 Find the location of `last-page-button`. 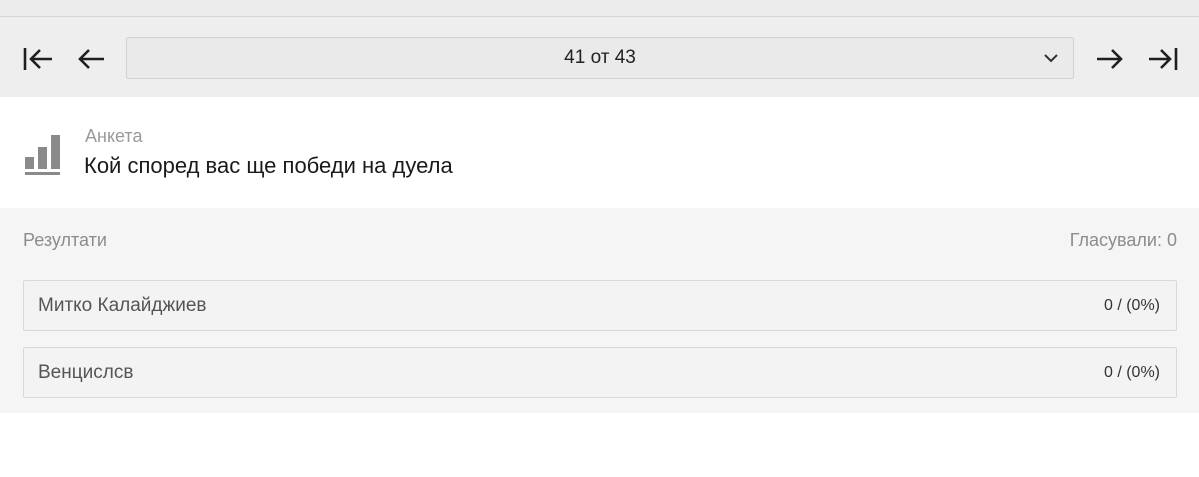

last-page-button is located at coordinates (1163, 59).